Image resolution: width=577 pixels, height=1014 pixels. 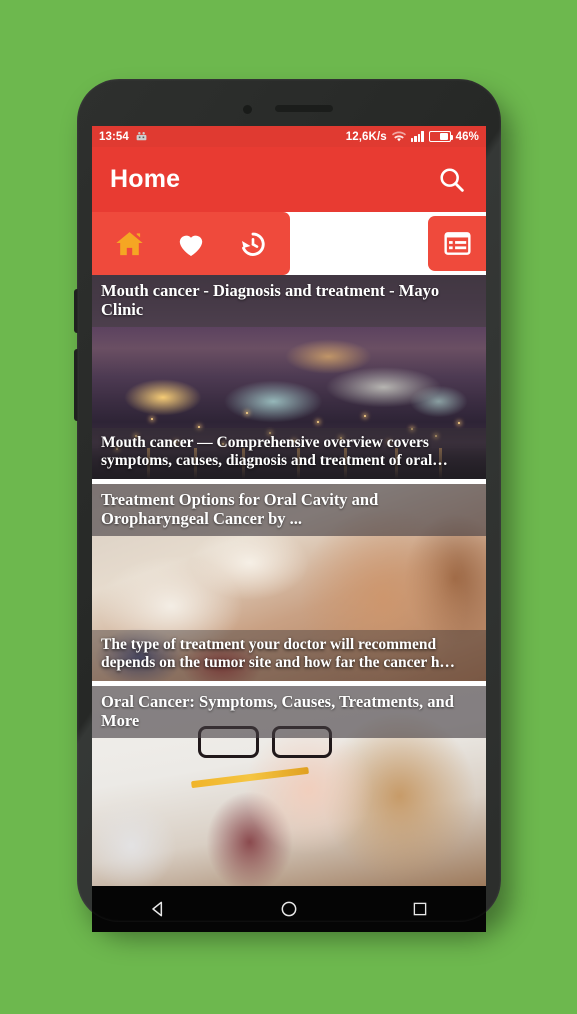 I want to click on volume-button, so click(x=76, y=385).